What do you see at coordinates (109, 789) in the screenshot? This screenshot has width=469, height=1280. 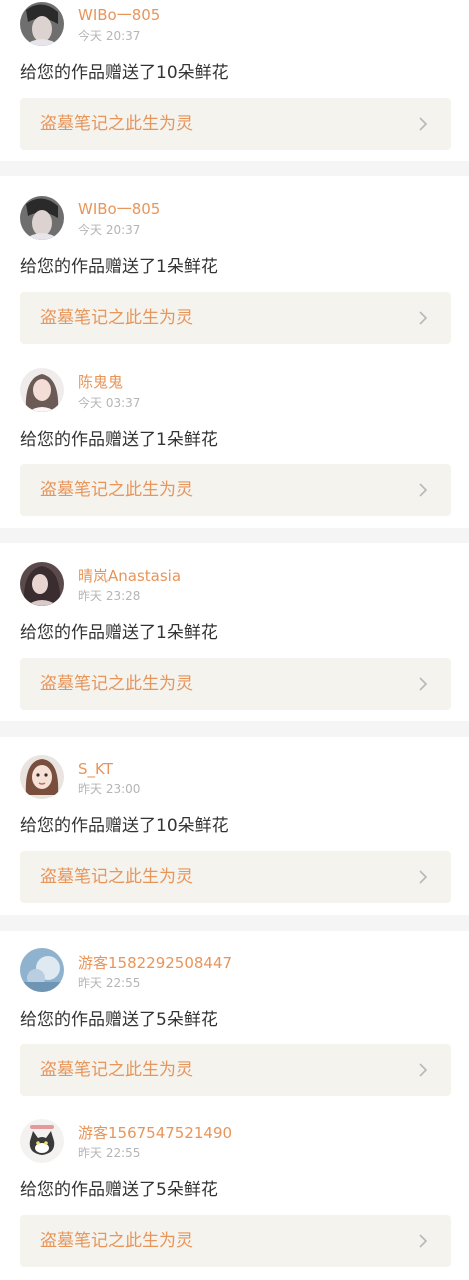 I see `timestamp: 昨天 23:00` at bounding box center [109, 789].